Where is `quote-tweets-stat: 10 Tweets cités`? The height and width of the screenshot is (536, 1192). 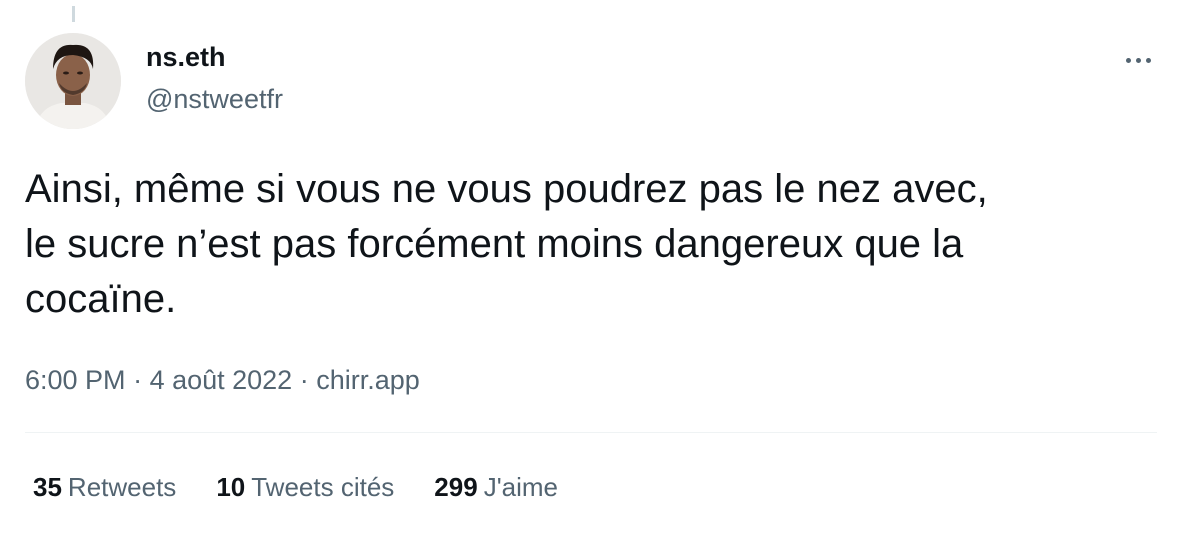
quote-tweets-stat: 10 Tweets cités is located at coordinates (305, 487).